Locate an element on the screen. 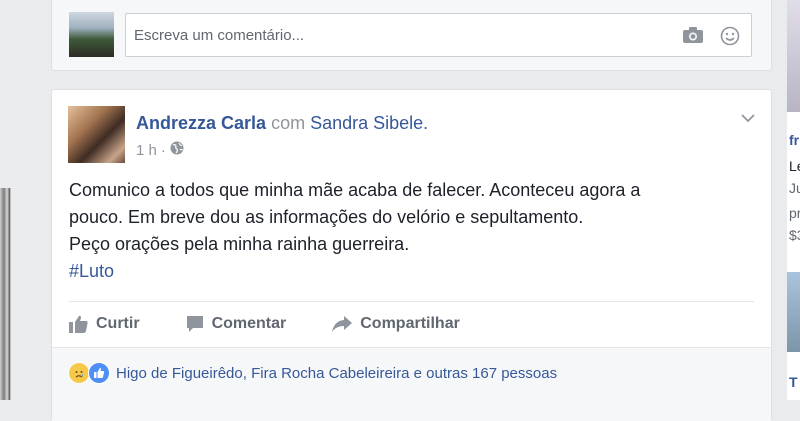 The height and width of the screenshot is (421, 800). chevron-down-icon is located at coordinates (748, 119).